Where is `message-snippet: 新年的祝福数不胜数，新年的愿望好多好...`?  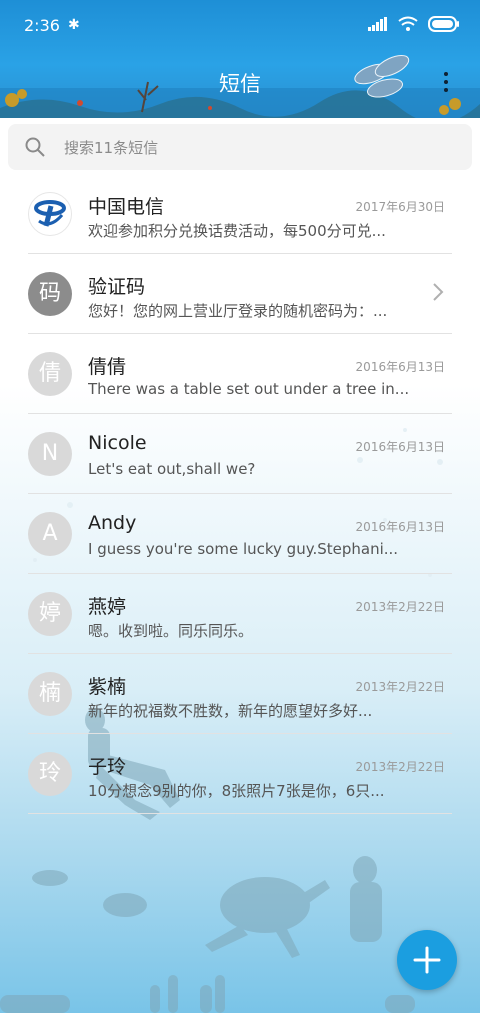 message-snippet: 新年的祝福数不胜数，新年的愿望好多好... is located at coordinates (230, 711).